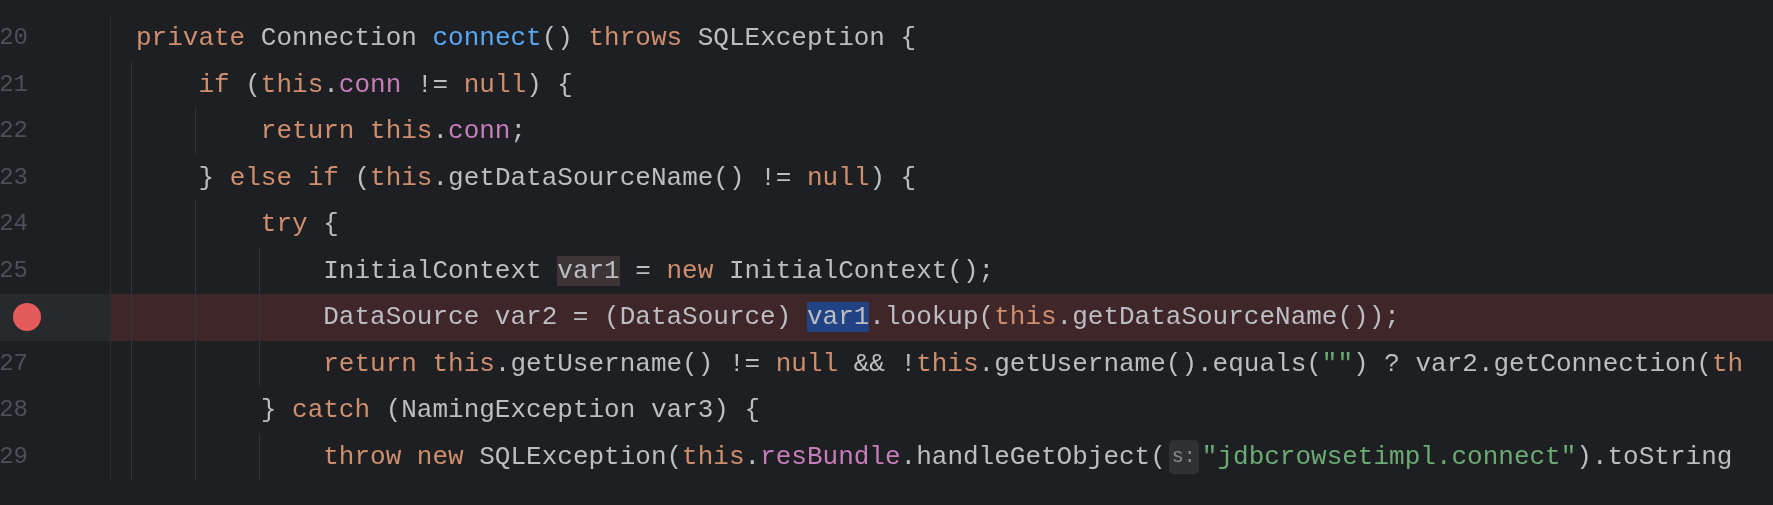 The height and width of the screenshot is (505, 1773). Describe the element at coordinates (526, 39) in the screenshot. I see `code-text: private Connection connect() throws SQLException {` at that location.